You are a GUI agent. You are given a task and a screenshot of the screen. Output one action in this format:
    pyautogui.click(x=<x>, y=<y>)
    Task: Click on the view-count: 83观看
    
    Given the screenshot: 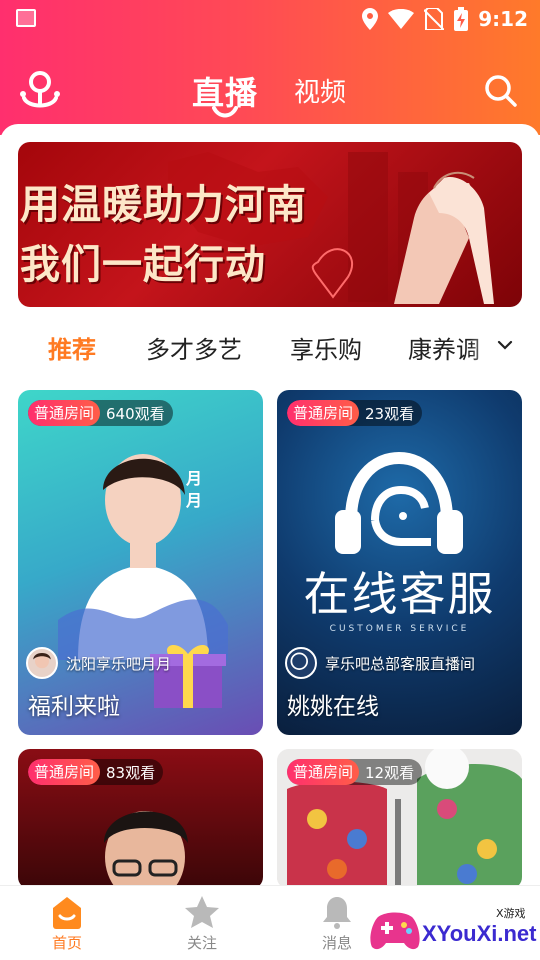 What is the action you would take?
    pyautogui.click(x=131, y=772)
    